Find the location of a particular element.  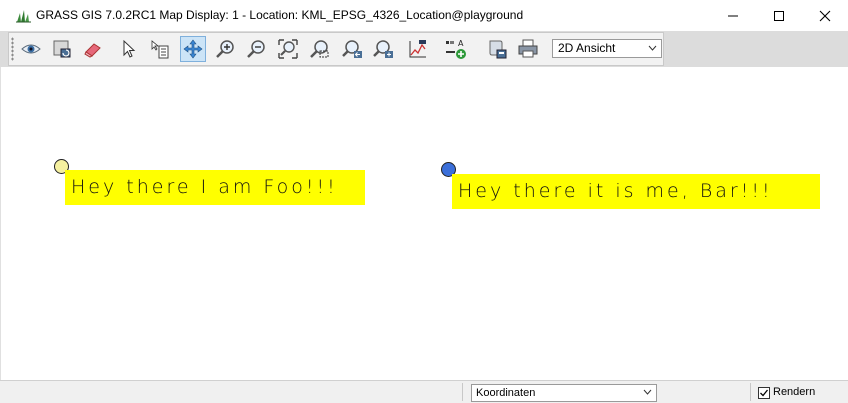

zoom-extent-button is located at coordinates (288, 49).